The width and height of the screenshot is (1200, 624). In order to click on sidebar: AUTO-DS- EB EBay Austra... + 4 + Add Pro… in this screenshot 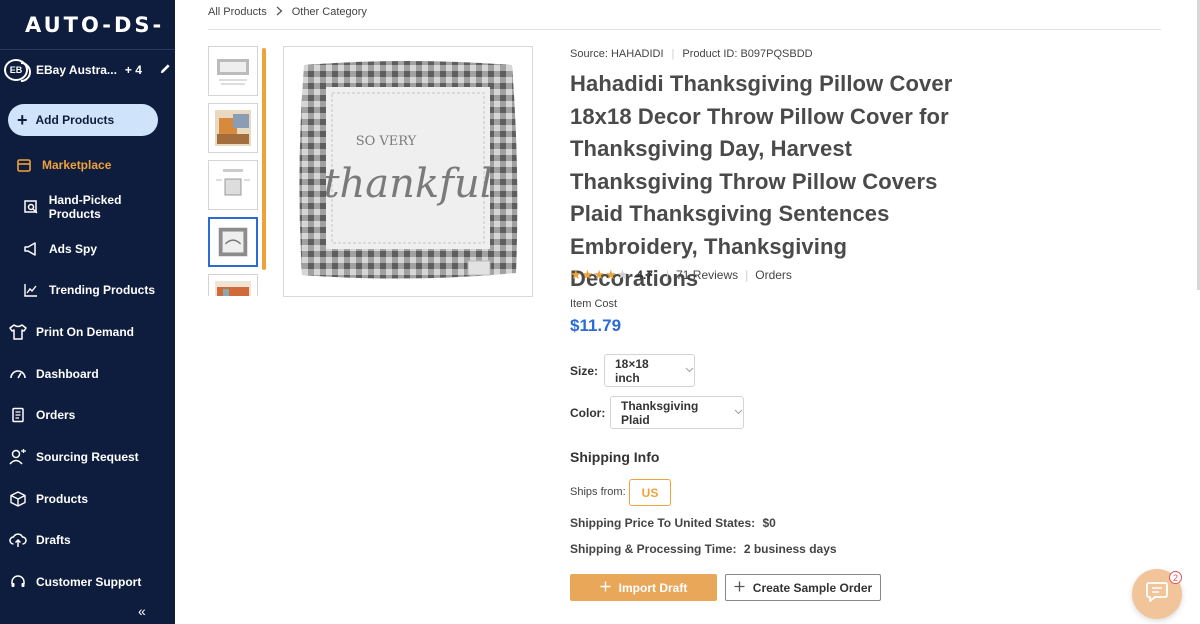, I will do `click(87, 312)`.